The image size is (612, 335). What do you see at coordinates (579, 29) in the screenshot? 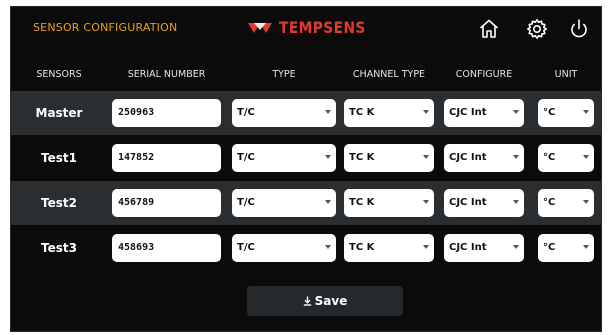
I see `power-icon` at bounding box center [579, 29].